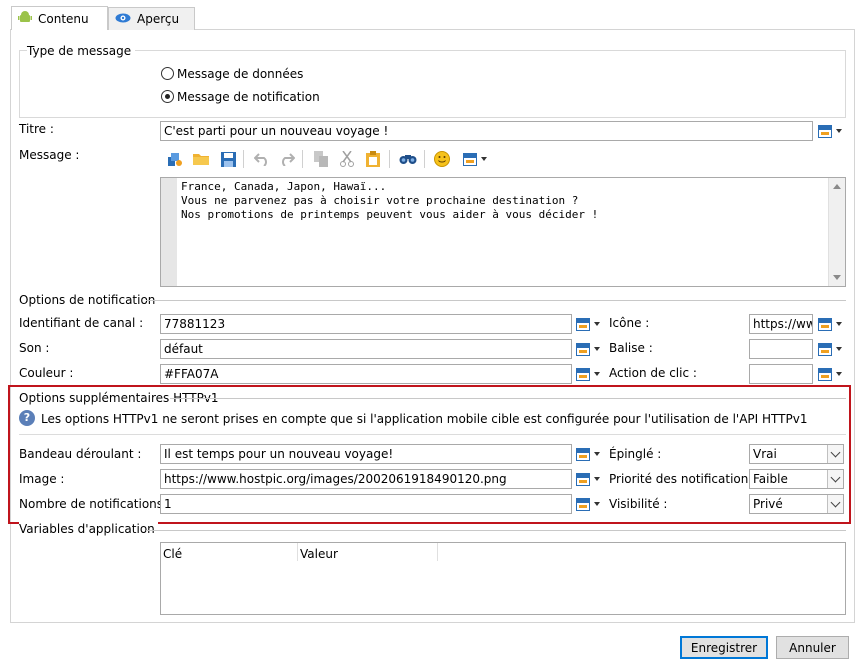 This screenshot has width=855, height=662. Describe the element at coordinates (366, 374) in the screenshot. I see `color-input: #FFA07A` at that location.